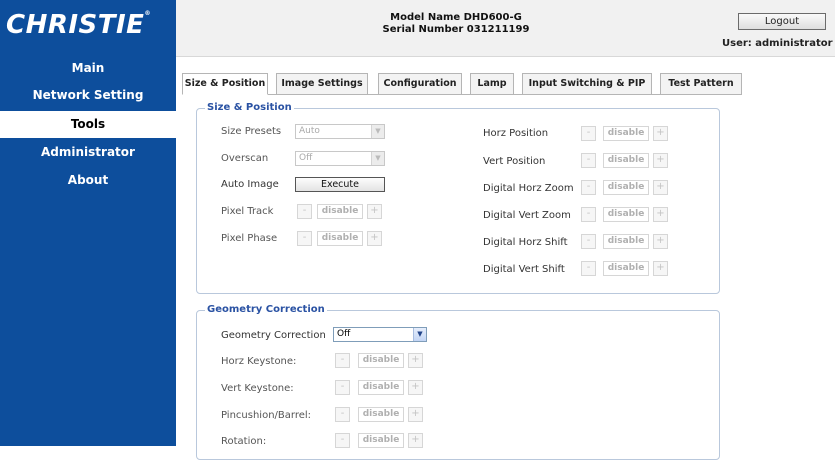  I want to click on christie-logo: CHRISTIE®, so click(78, 25).